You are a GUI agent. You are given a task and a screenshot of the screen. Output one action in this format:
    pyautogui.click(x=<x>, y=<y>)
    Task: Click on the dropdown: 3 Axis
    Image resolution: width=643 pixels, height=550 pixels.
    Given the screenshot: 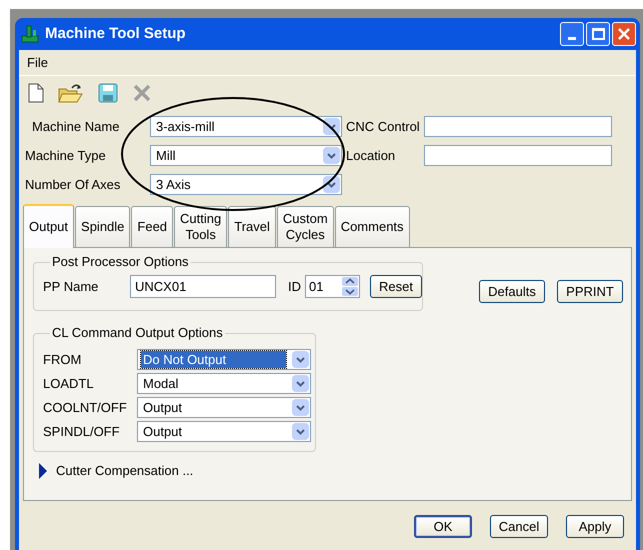 What is the action you would take?
    pyautogui.click(x=246, y=184)
    